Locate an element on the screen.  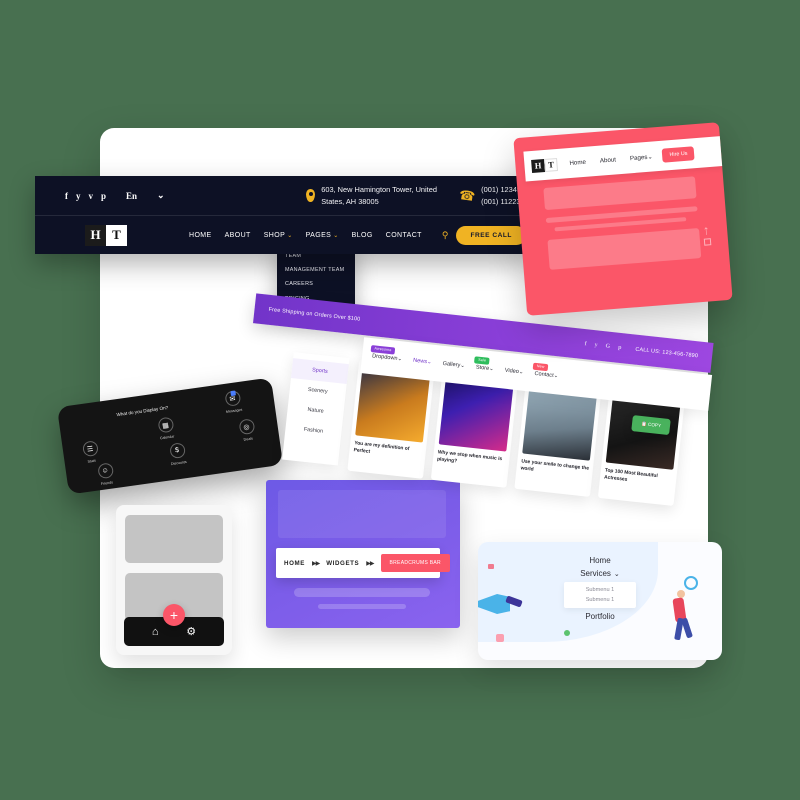
home-icon: ⌂ is located at coordinates (155, 632).